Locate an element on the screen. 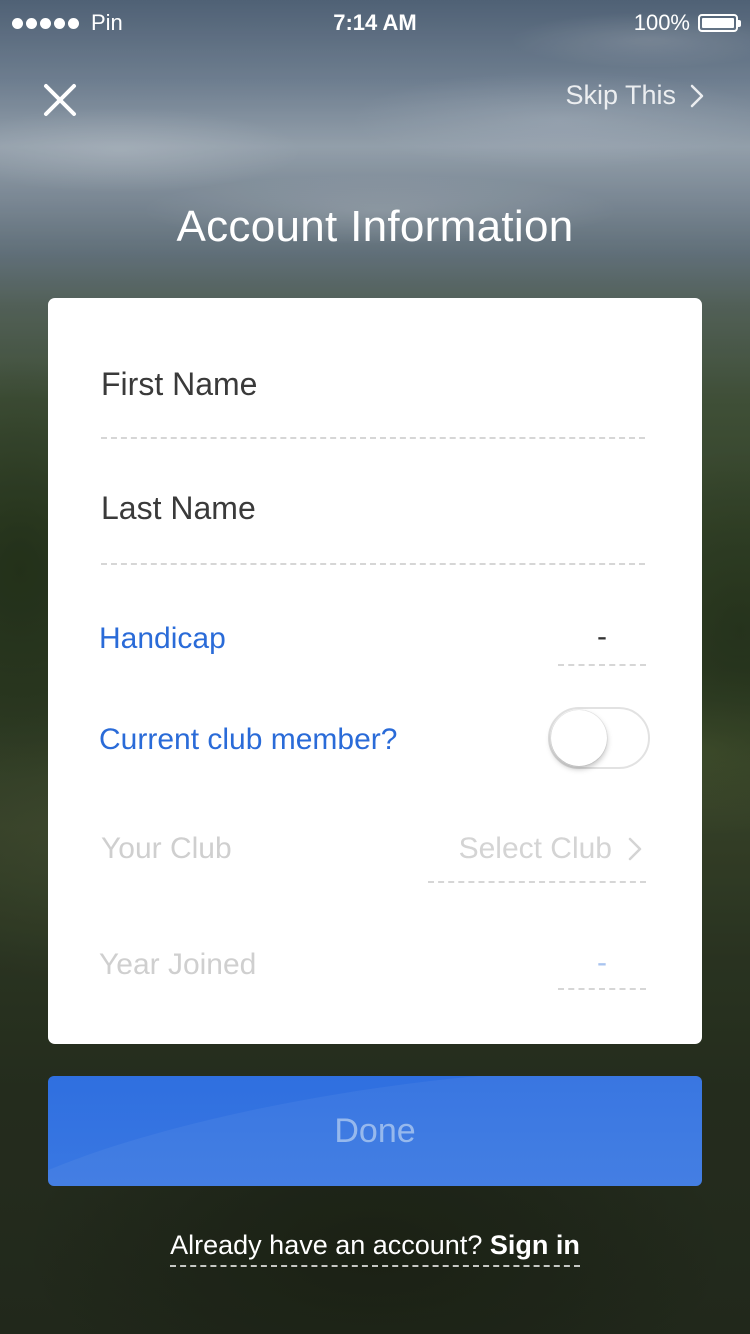 This screenshot has height=1334, width=750. close-icon is located at coordinates (60, 100).